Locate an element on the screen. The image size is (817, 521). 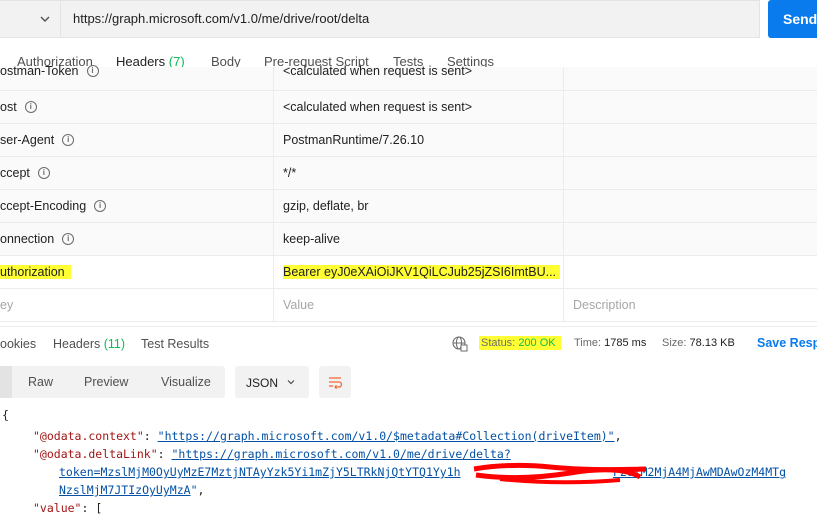
header-key: ccept i is located at coordinates (25, 173).